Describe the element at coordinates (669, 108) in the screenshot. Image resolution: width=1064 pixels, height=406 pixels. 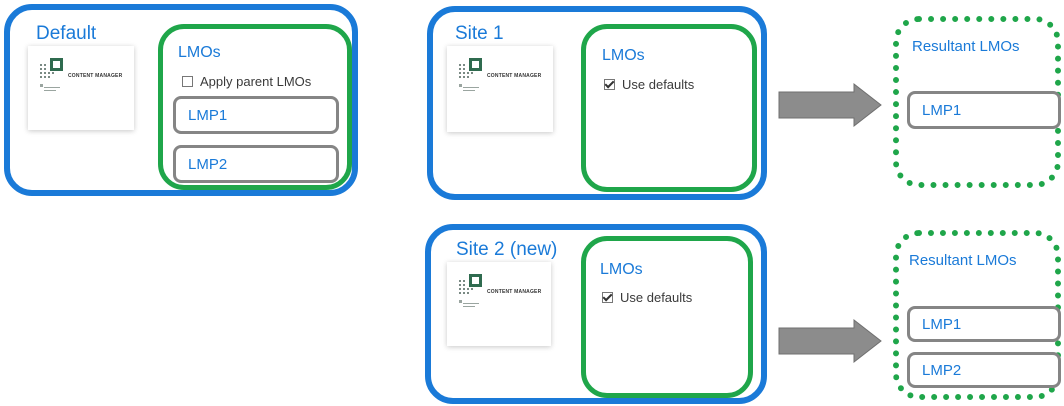
I see `site1-lmos-box: LMOs Use defaults` at that location.